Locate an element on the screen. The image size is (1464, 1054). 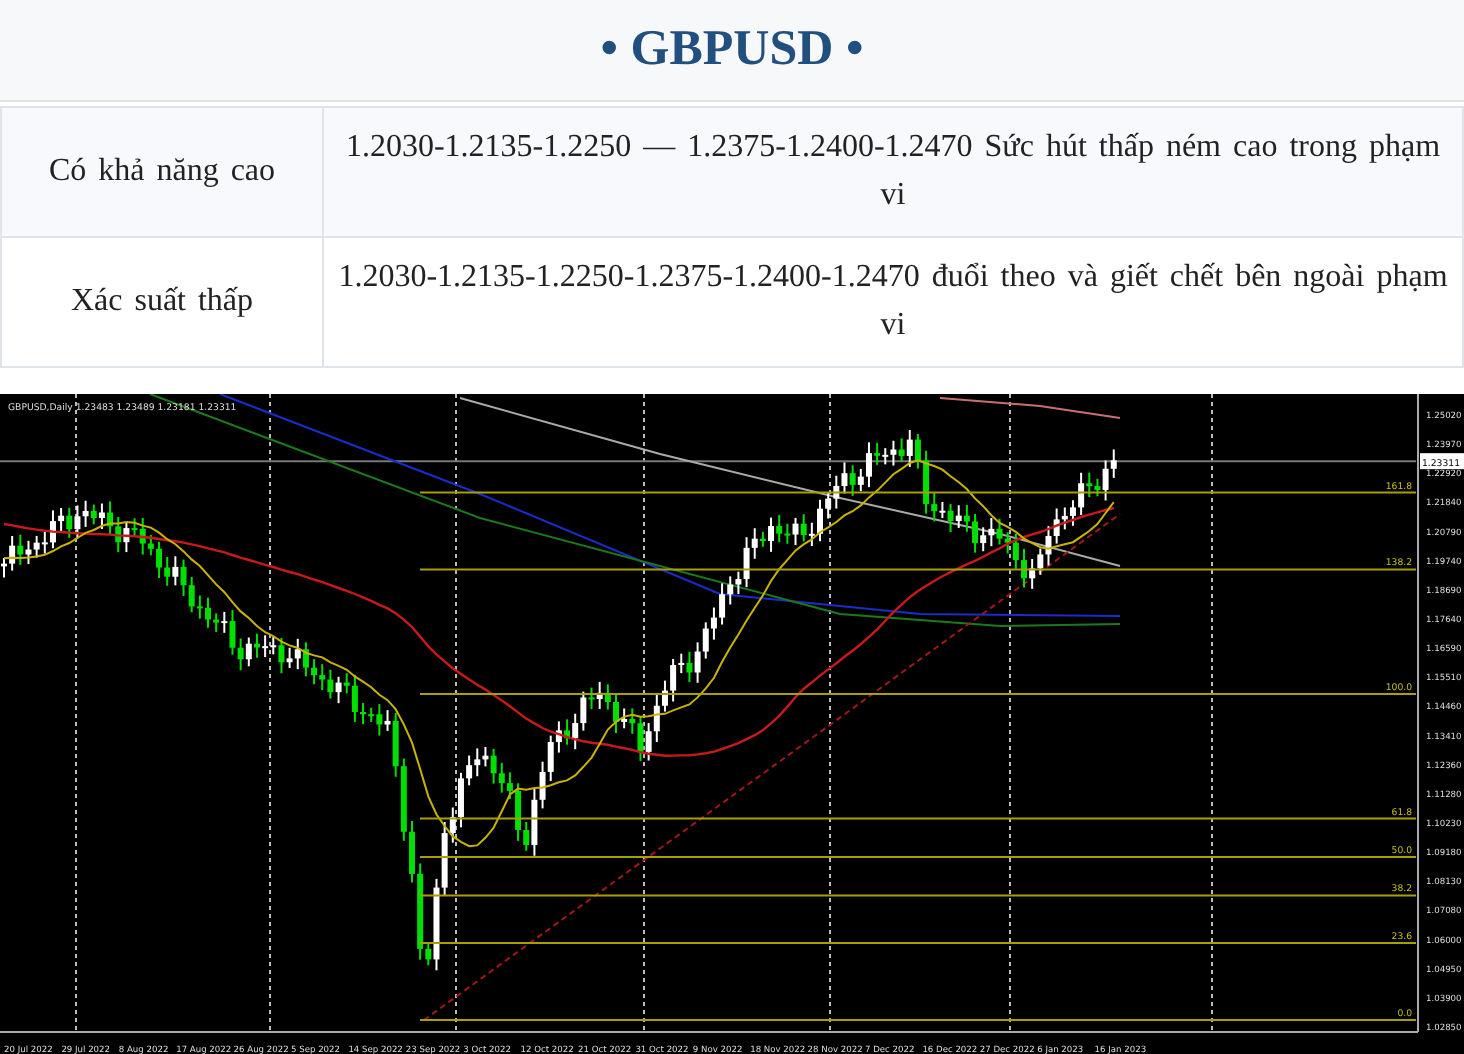
page-title: • GBPUSD • is located at coordinates (732, 50).